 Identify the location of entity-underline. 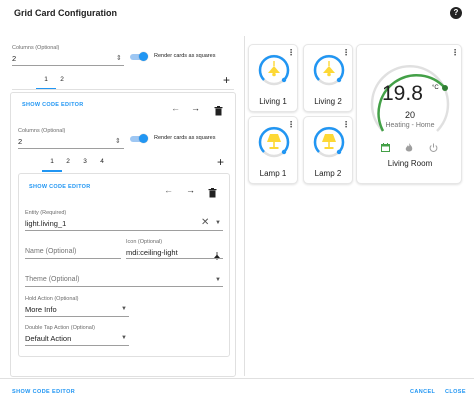
(124, 230).